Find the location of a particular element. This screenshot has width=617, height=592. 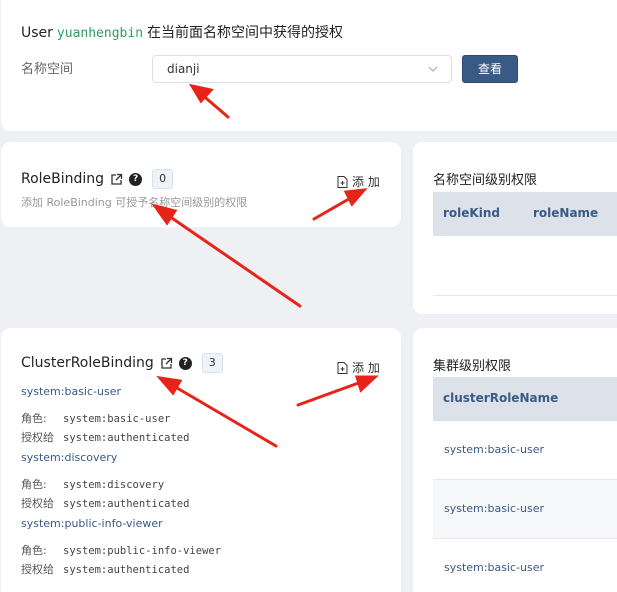

binding-role-row: 角色: system:basic-user is located at coordinates (95, 418).